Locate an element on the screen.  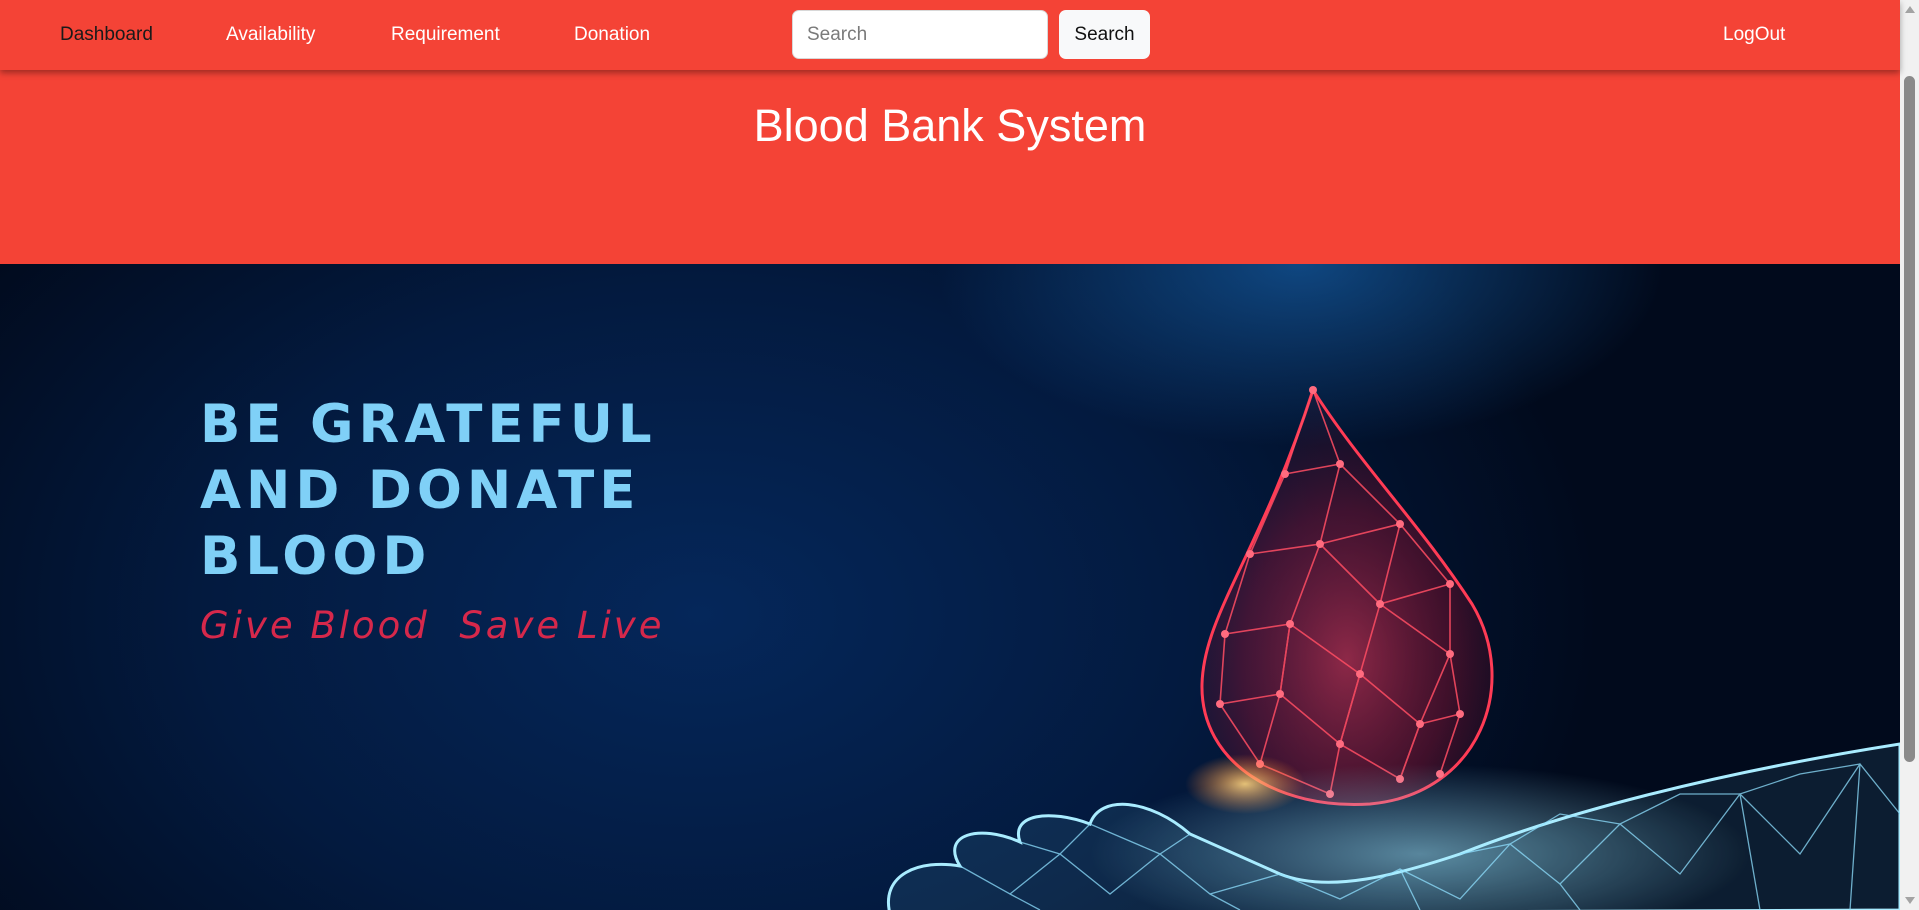
page-title: Blood Bank System is located at coordinates (950, 125).